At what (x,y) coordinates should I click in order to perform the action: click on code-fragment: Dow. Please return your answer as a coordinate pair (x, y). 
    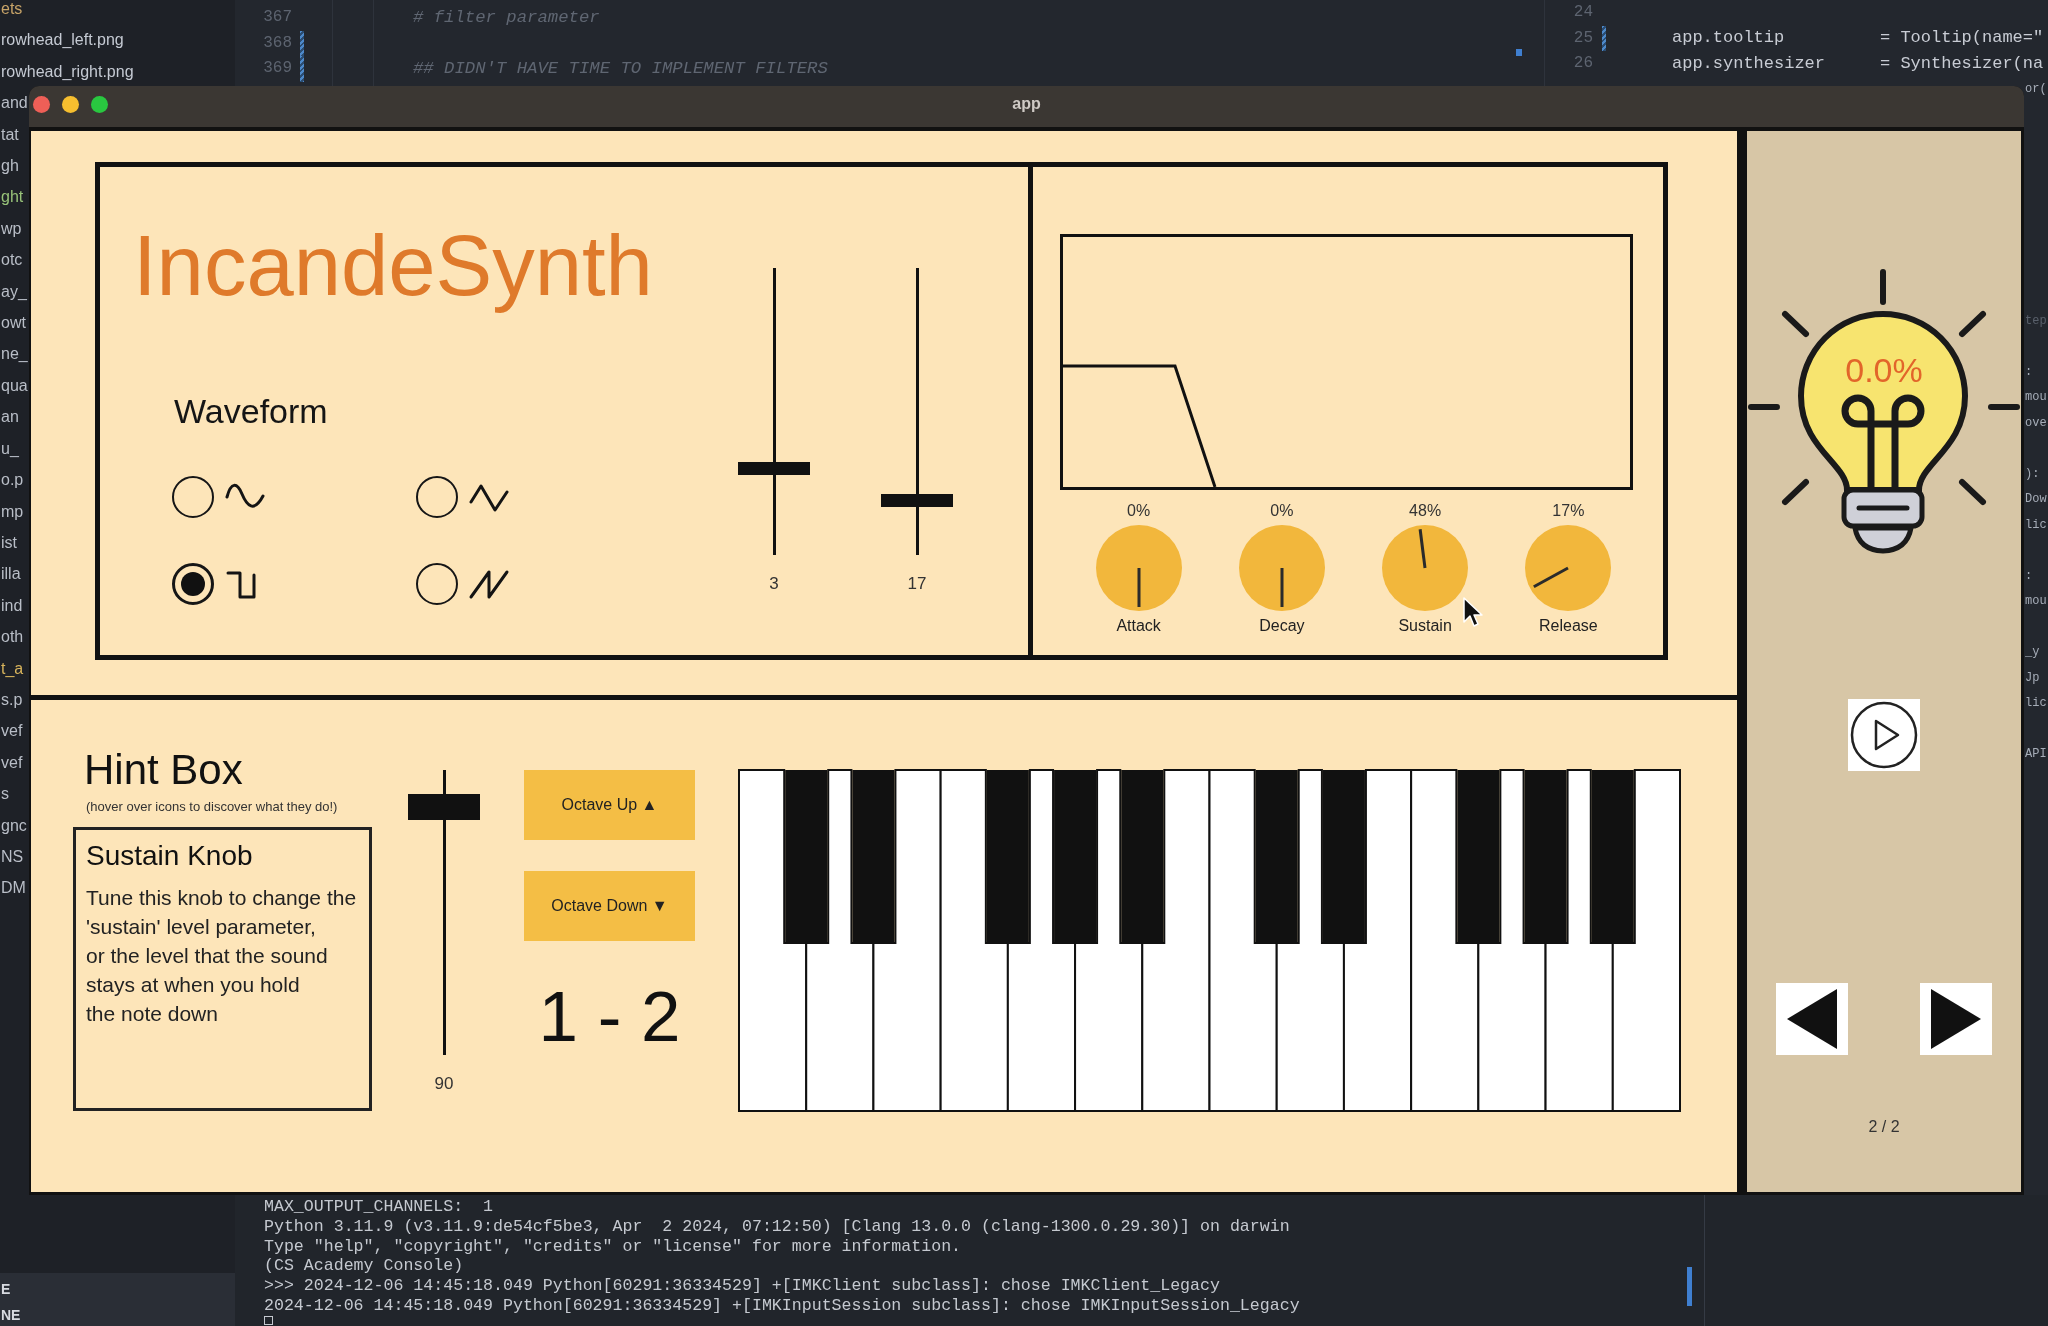
    Looking at the image, I should click on (2036, 499).